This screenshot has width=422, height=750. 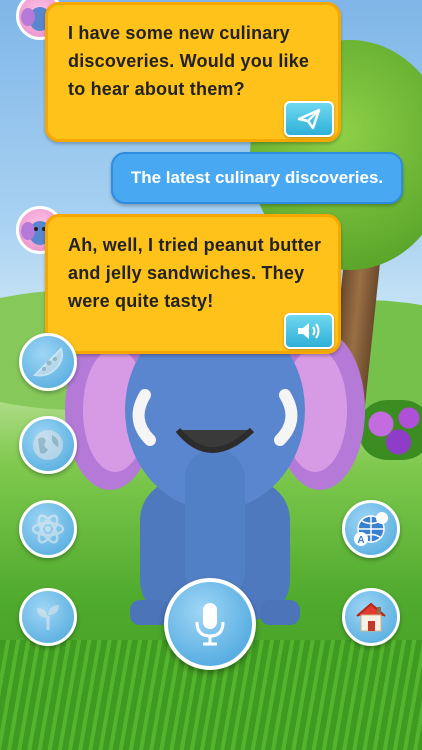 I want to click on home-icon, so click(x=371, y=617).